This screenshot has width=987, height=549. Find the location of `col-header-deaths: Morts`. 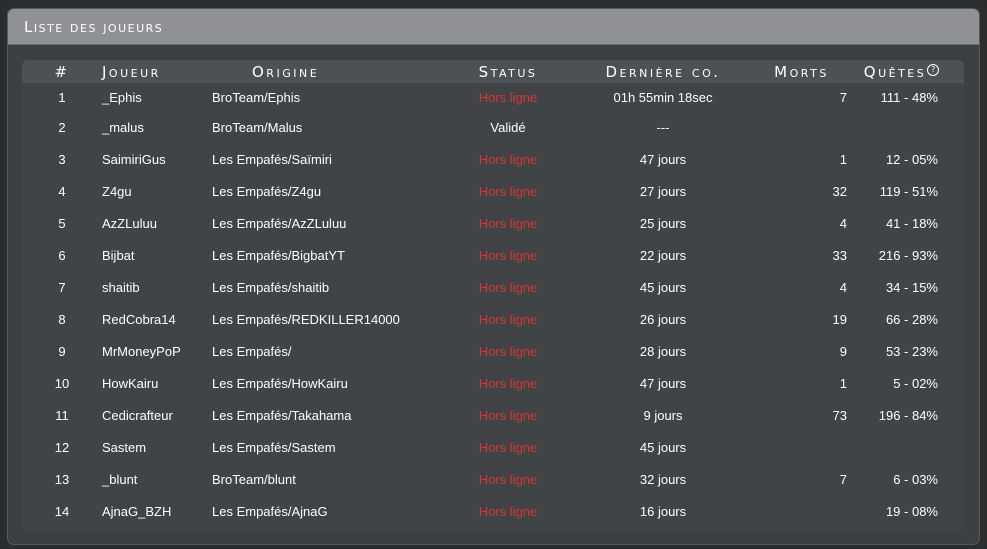

col-header-deaths: Morts is located at coordinates (801, 71).